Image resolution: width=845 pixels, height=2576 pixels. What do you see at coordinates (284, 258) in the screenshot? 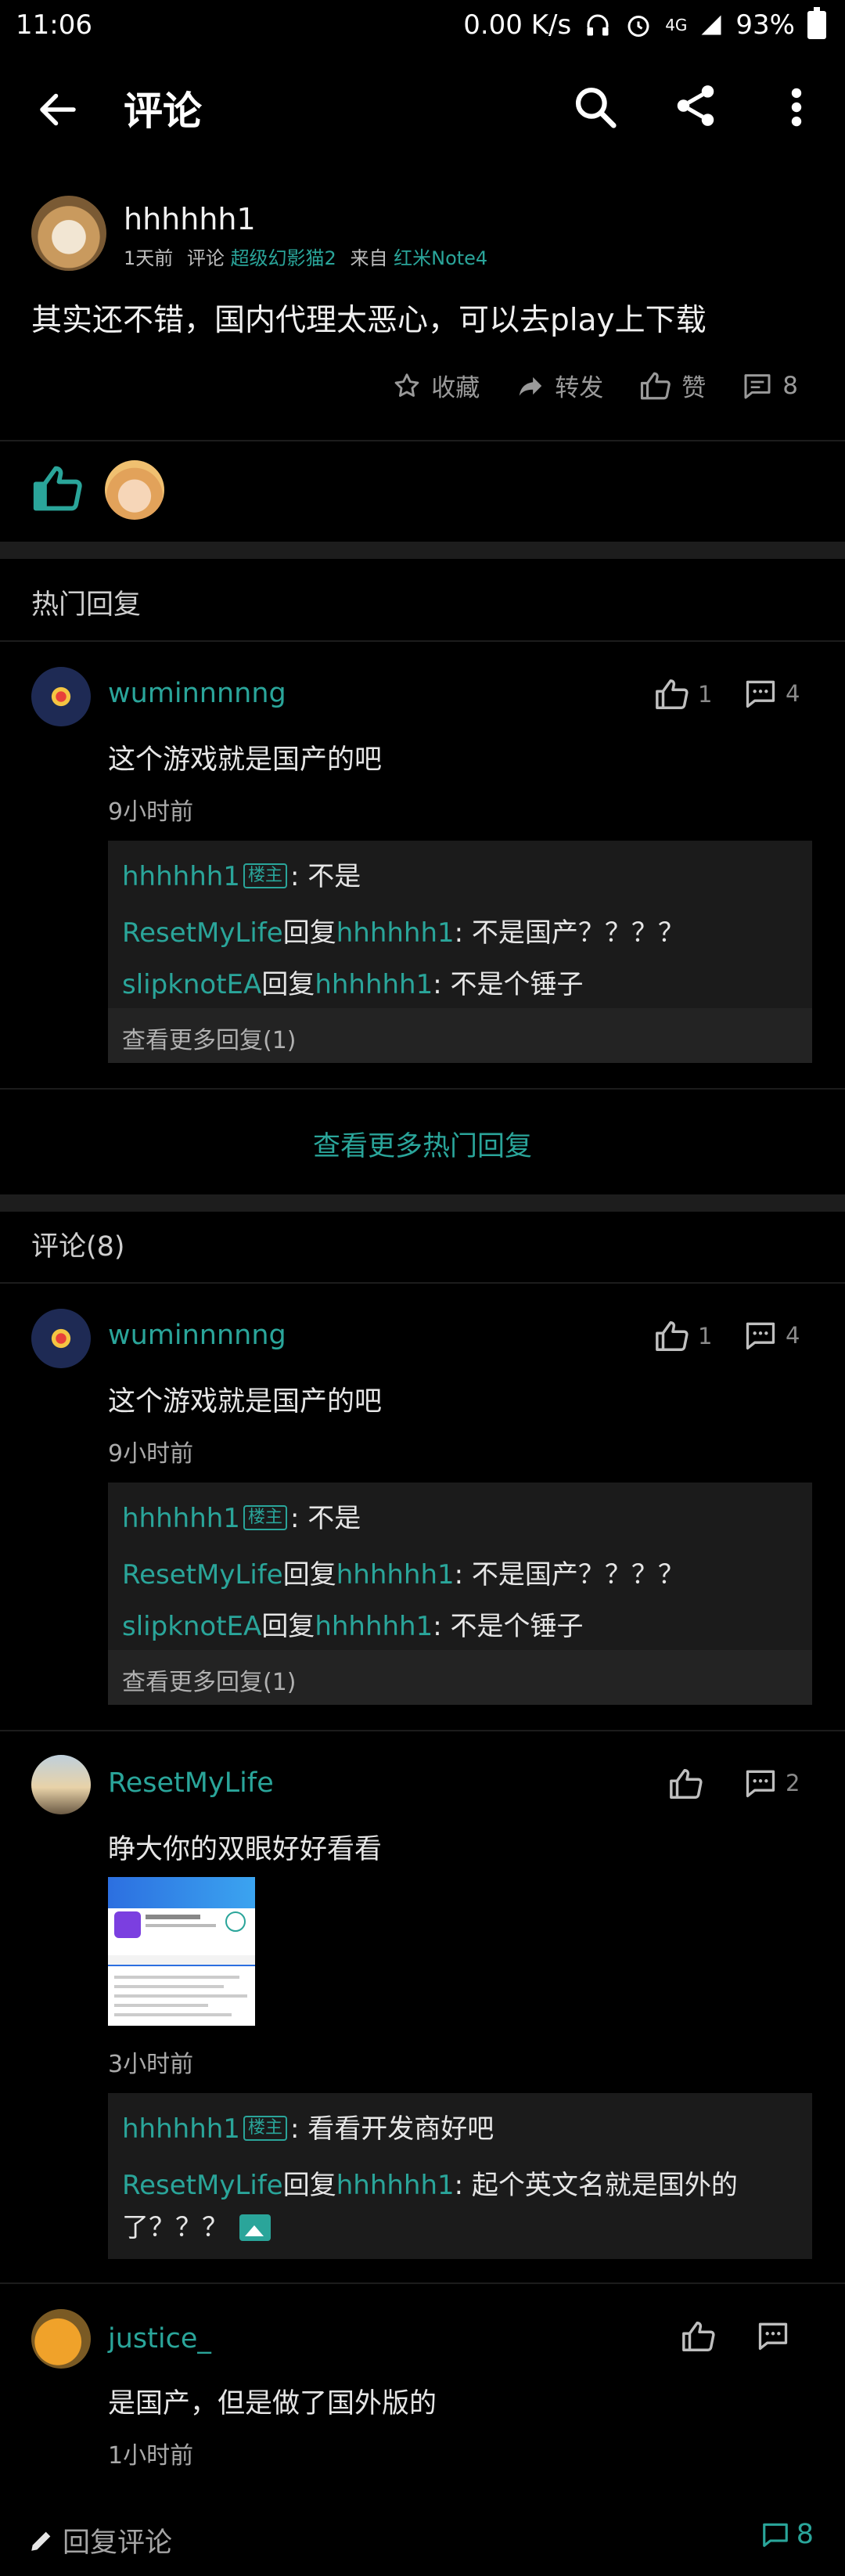
I see `post-game-link: 超级幻影猫2` at bounding box center [284, 258].